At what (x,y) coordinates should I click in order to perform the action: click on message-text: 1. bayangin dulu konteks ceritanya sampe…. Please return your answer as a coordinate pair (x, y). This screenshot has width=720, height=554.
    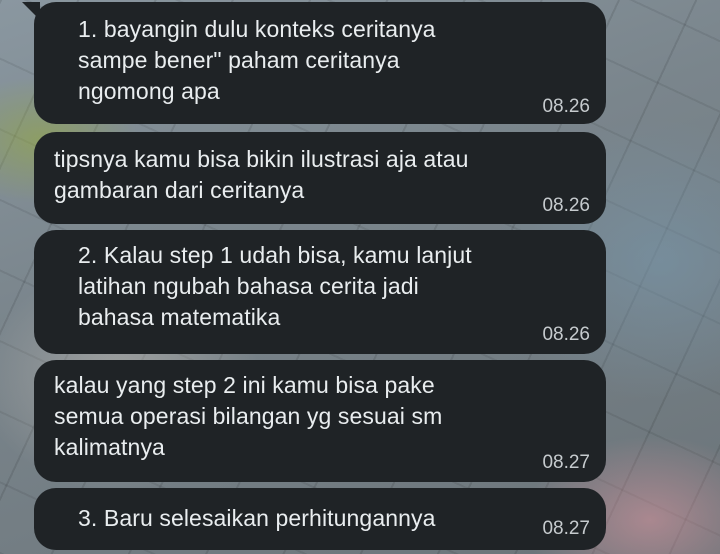
    Looking at the image, I should click on (257, 60).